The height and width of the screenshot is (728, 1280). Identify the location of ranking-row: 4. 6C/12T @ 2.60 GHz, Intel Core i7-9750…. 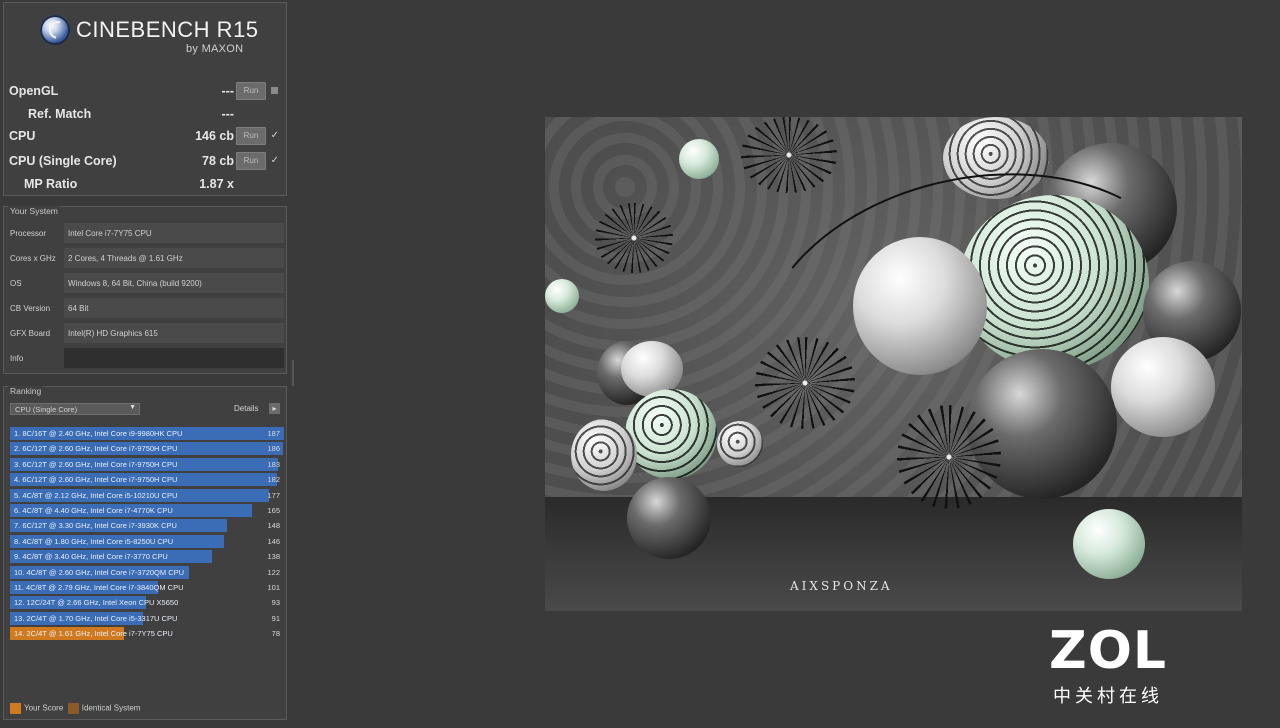
(147, 480).